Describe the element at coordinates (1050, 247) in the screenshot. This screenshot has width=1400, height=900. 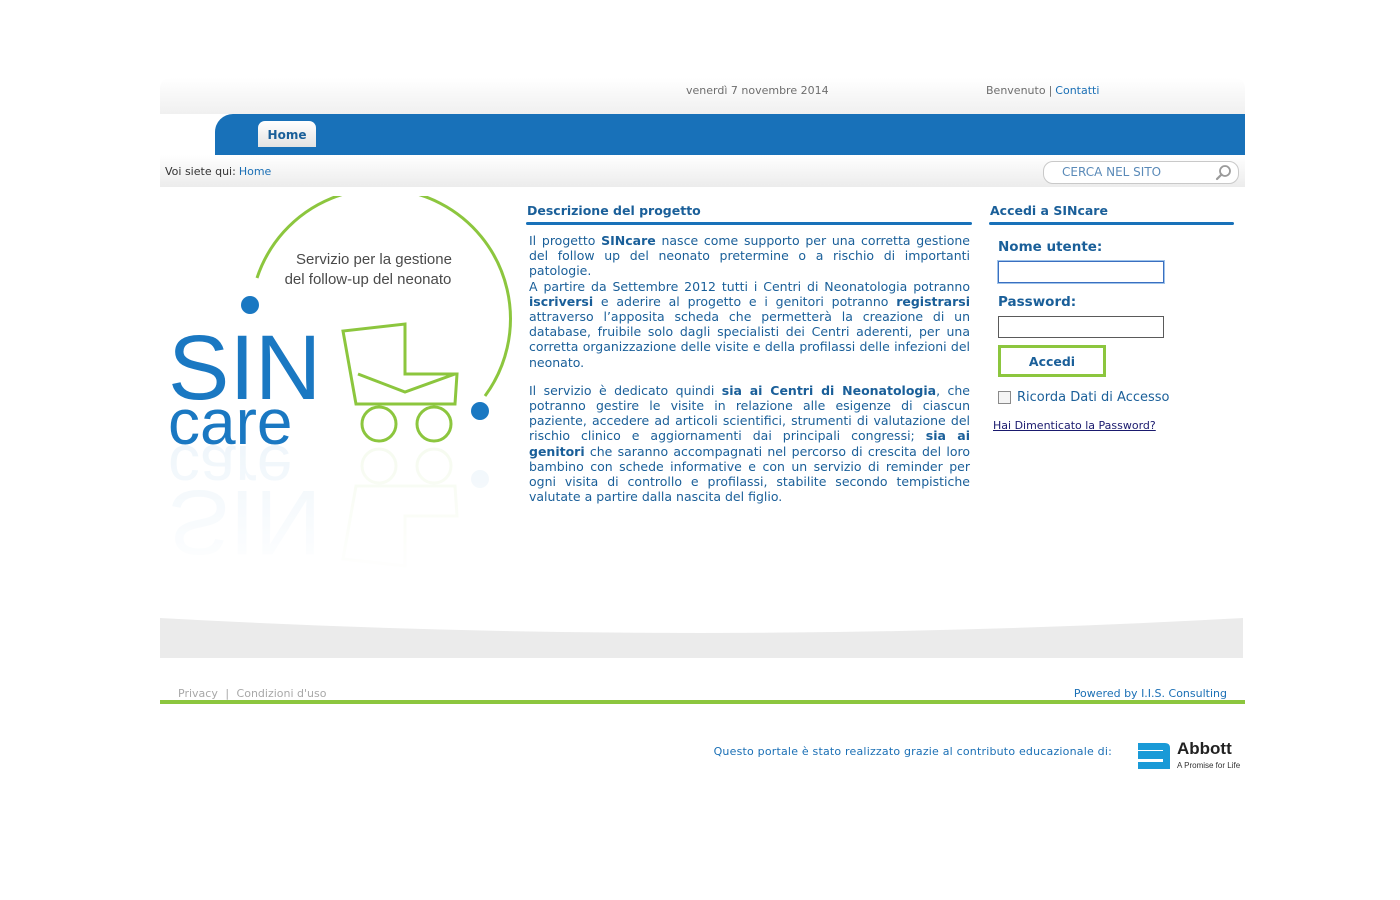
I see `username-label: Nome utente:` at that location.